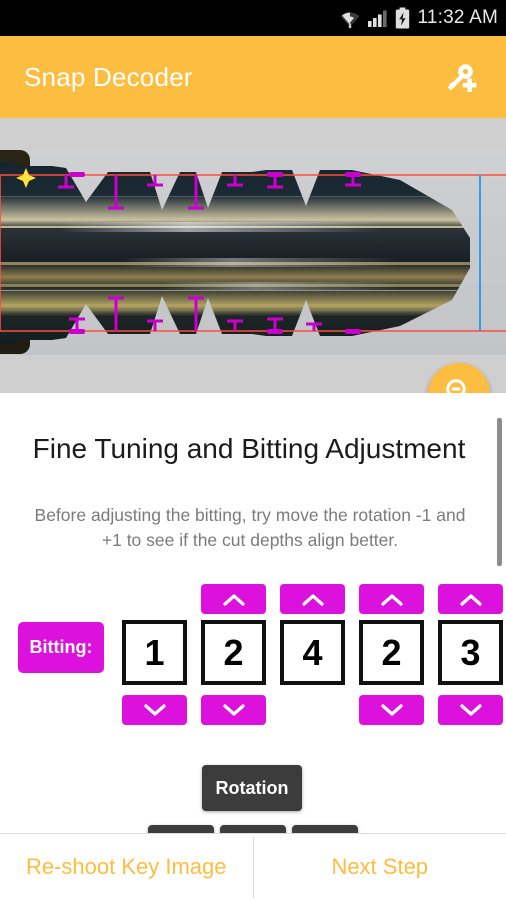 The image size is (506, 900). I want to click on wifi-icon, so click(350, 18).